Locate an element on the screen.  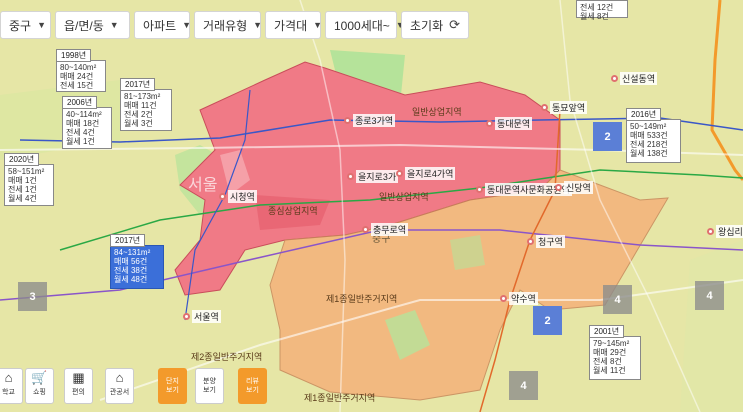
station-label: 신당역 is located at coordinates (578, 187).